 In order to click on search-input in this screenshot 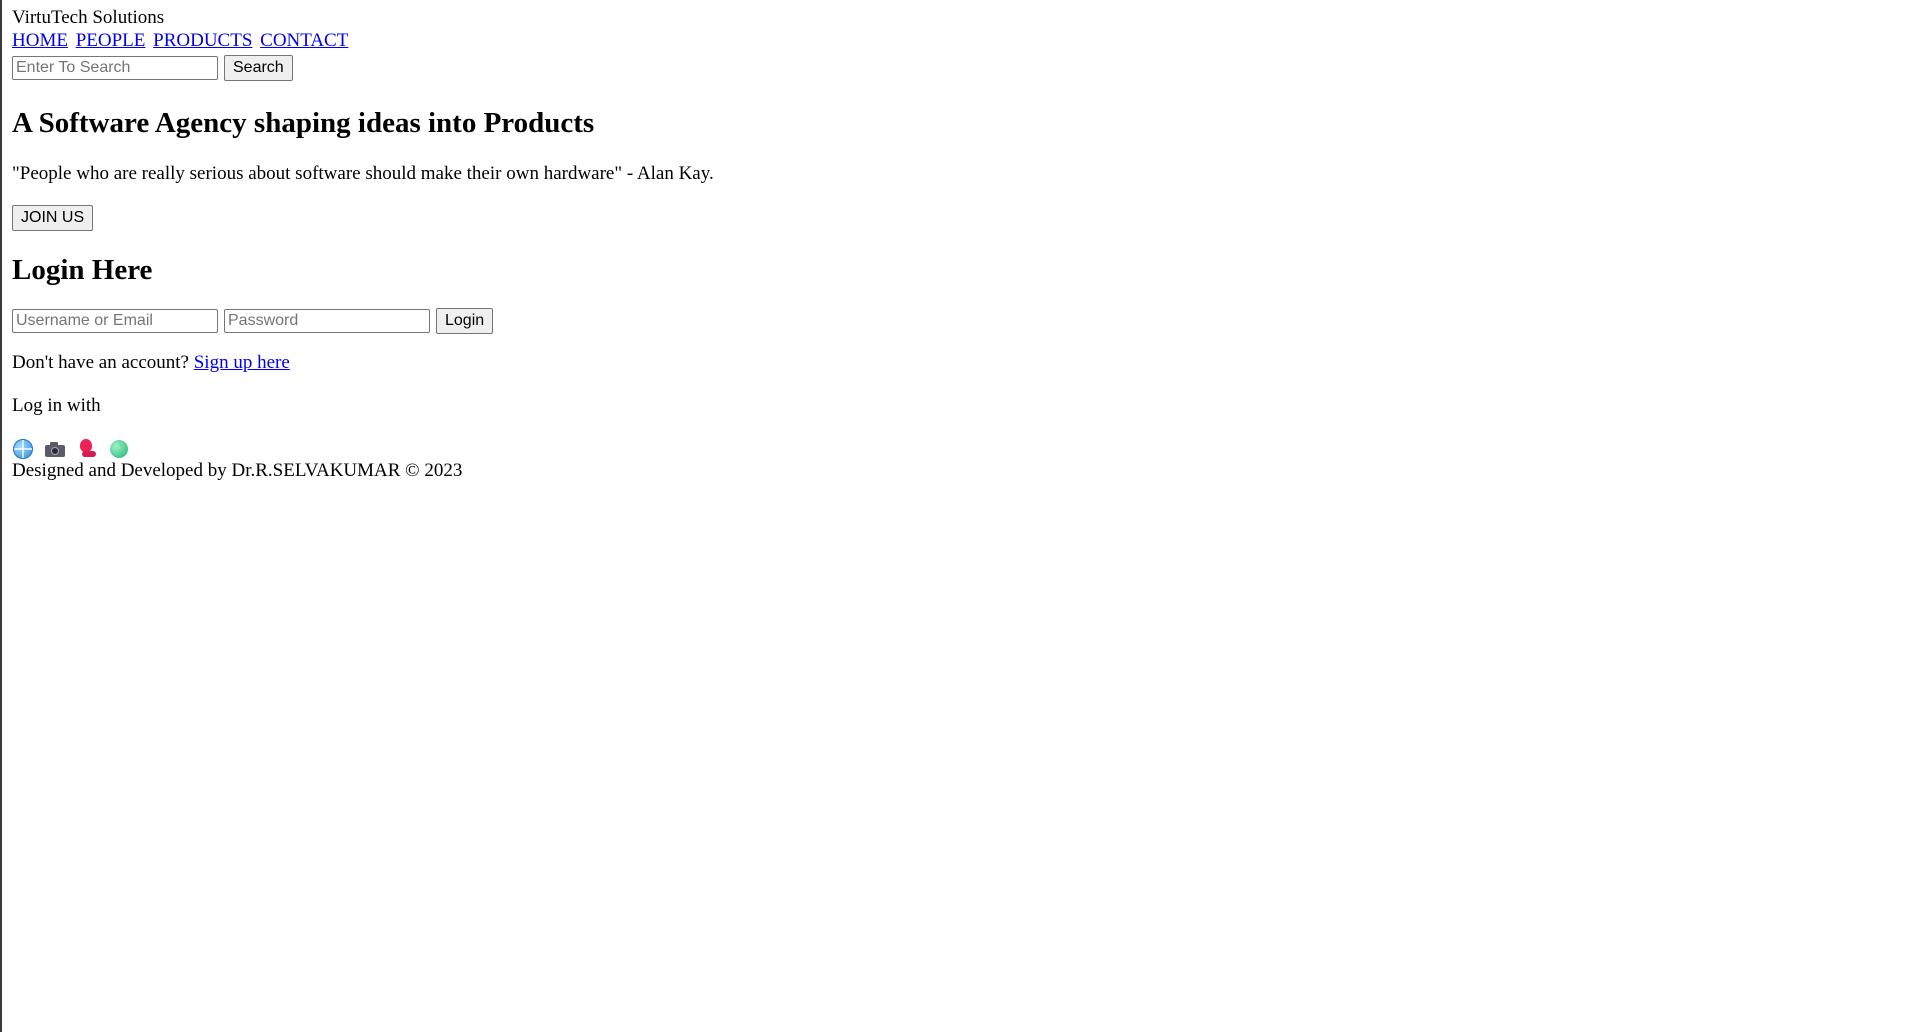, I will do `click(115, 68)`.